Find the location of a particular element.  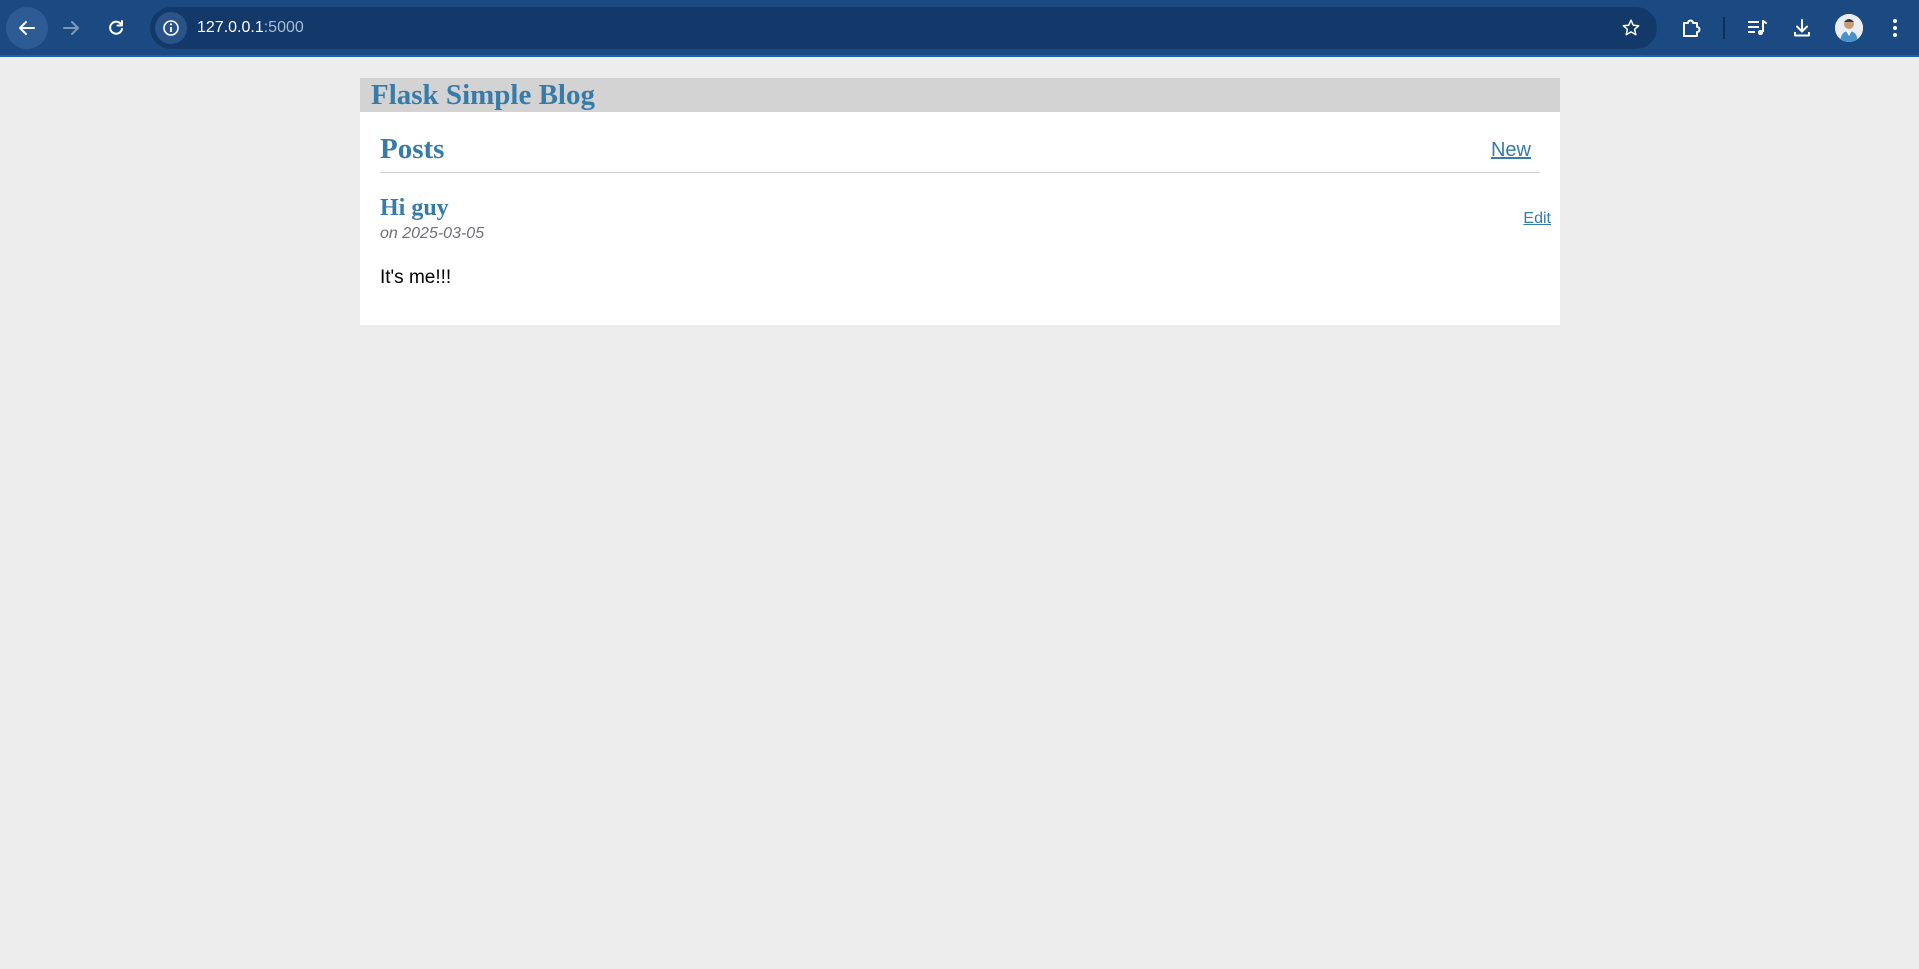

back-button is located at coordinates (27, 28).